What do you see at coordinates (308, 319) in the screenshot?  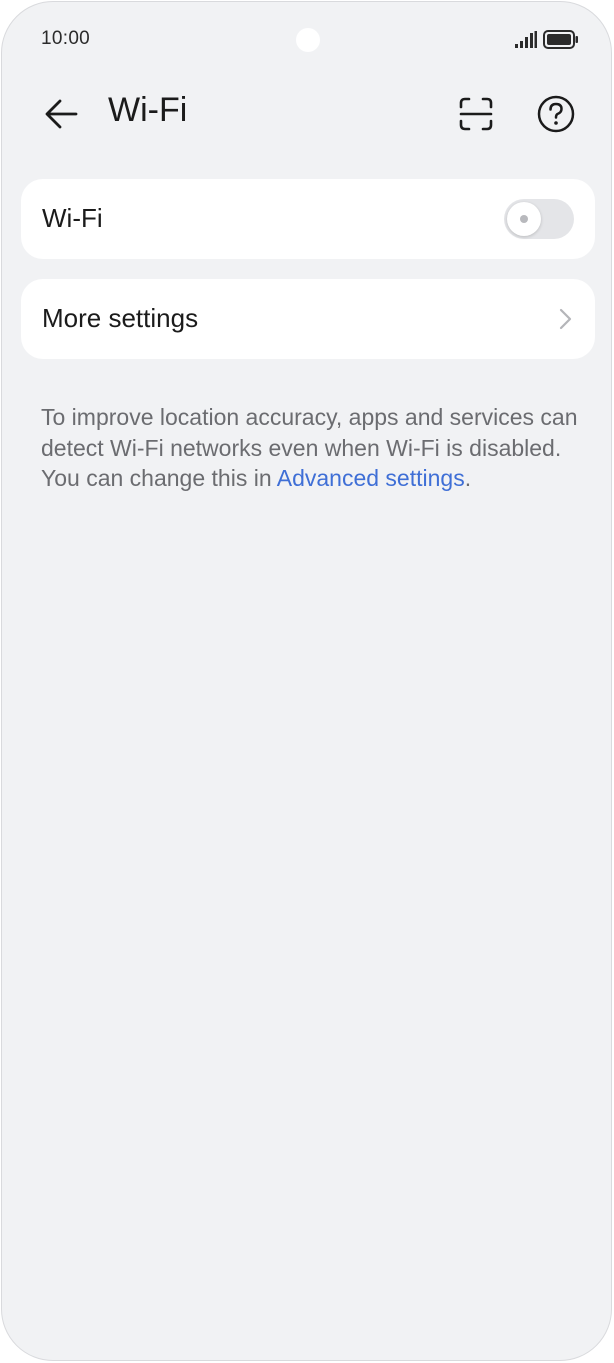 I see `more-settings-row: More settings` at bounding box center [308, 319].